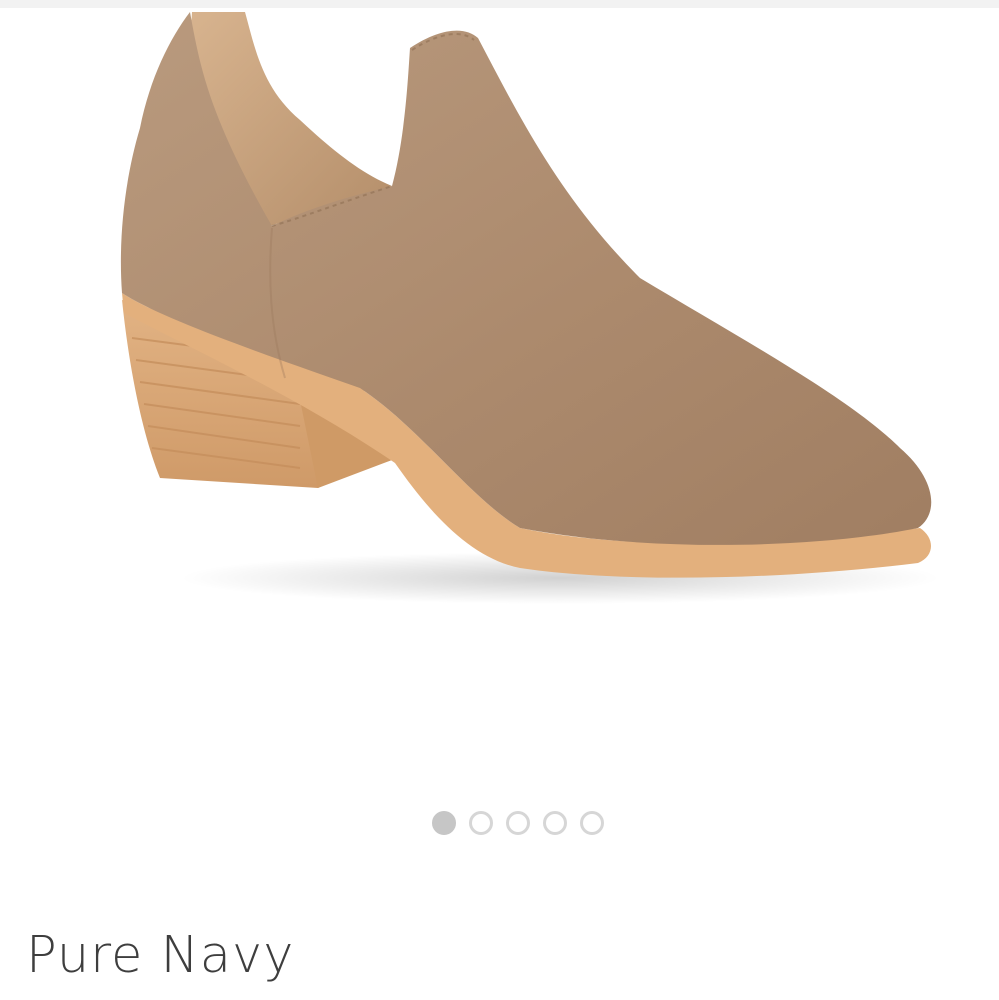 This screenshot has height=1000, width=999. What do you see at coordinates (160, 955) in the screenshot?
I see `brand-name: Pure Navy` at bounding box center [160, 955].